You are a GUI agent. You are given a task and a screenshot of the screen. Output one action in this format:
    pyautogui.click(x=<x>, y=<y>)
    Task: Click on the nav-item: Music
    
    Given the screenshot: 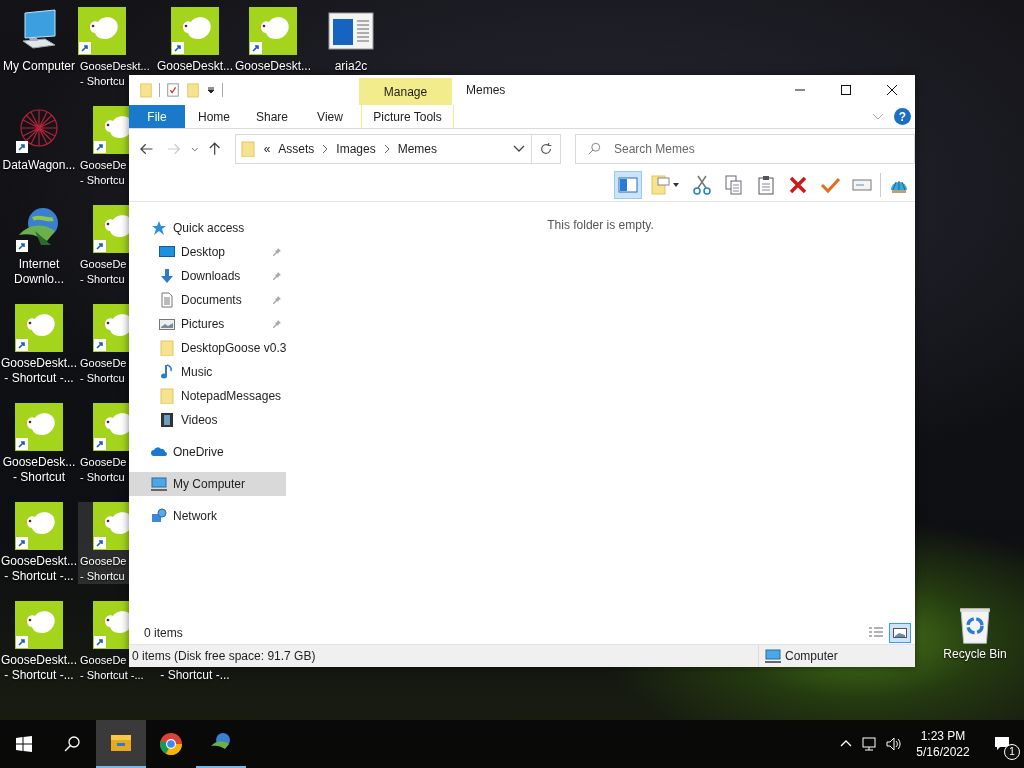 What is the action you would take?
    pyautogui.click(x=207, y=372)
    